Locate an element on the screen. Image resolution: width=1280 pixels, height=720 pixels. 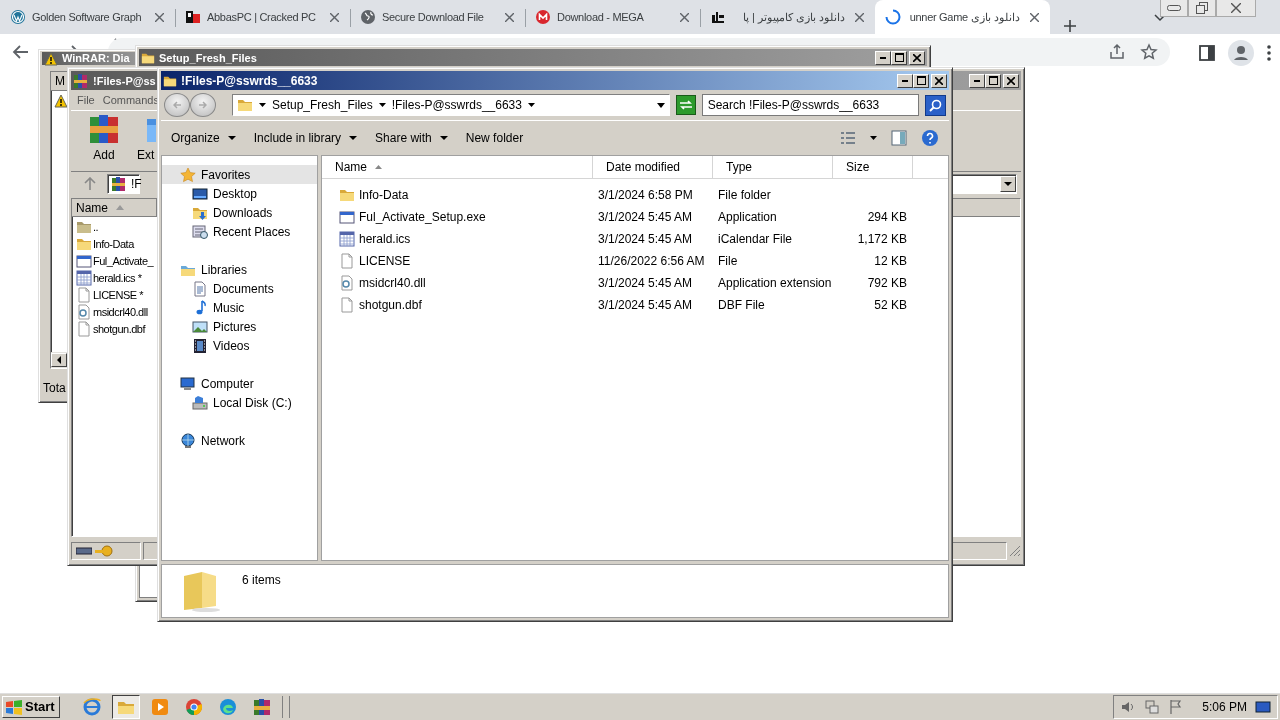
browser-tab: دانلود بازی unner Game is located at coordinates (962, 17).